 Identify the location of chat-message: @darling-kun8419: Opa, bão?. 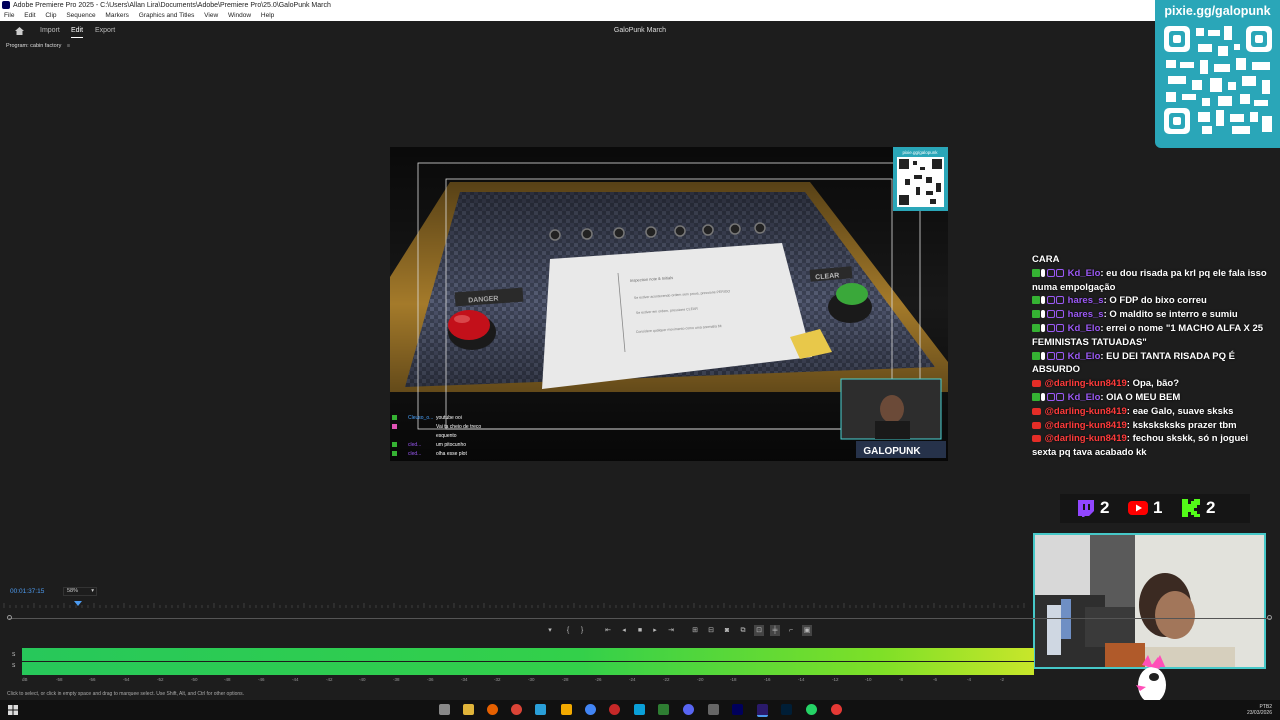
(1150, 384).